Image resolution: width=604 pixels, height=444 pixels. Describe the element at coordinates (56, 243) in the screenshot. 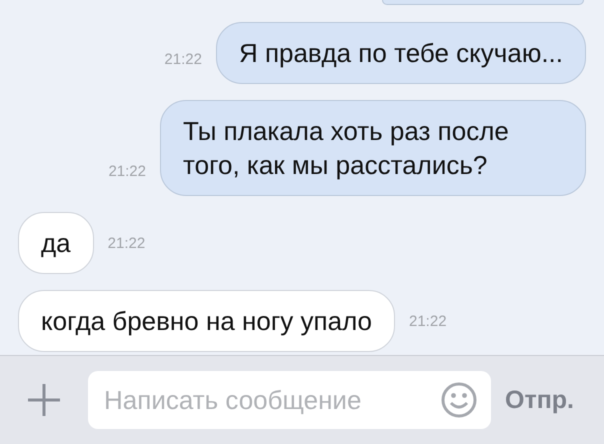

I see `message-bubble: да` at that location.